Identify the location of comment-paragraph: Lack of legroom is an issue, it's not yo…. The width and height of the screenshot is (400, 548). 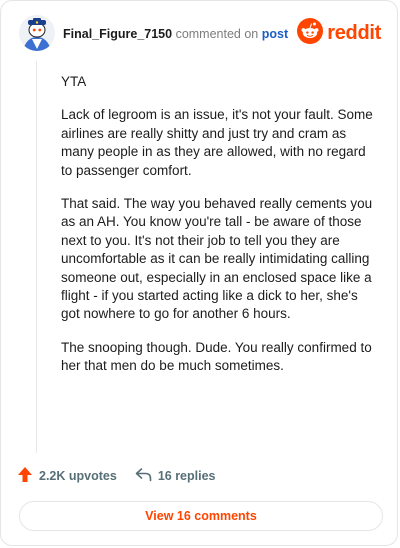
(217, 142).